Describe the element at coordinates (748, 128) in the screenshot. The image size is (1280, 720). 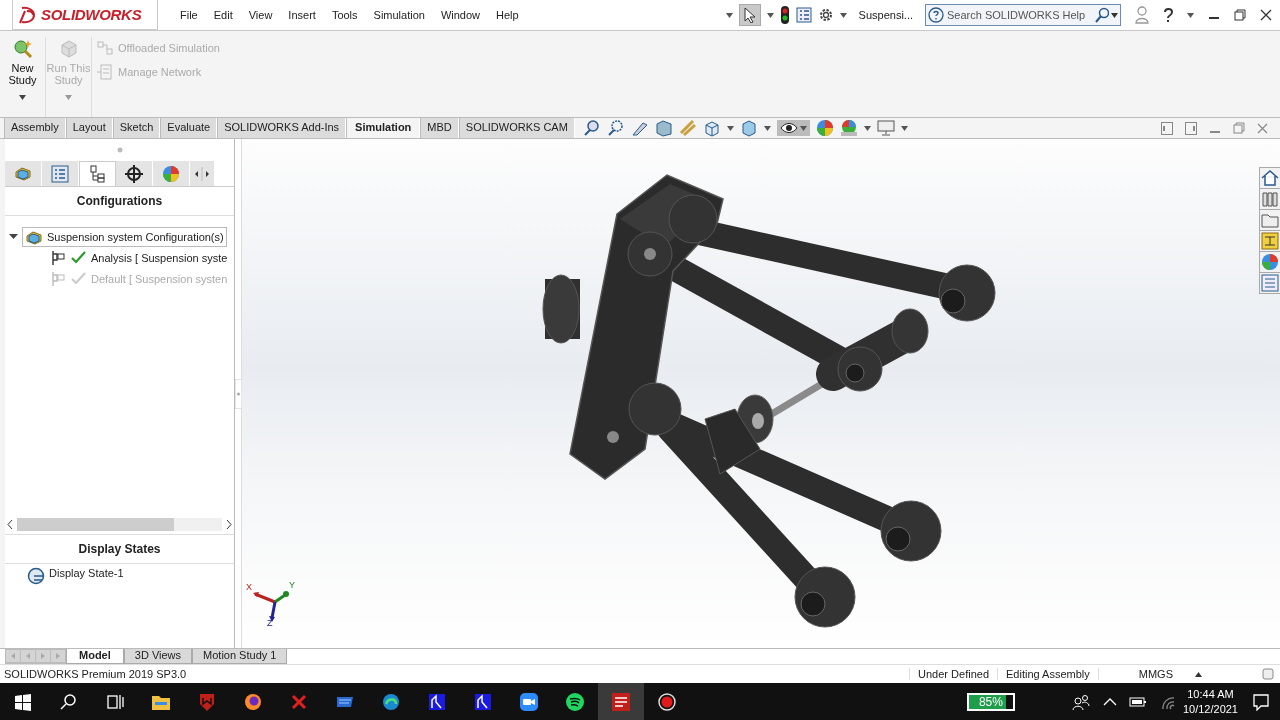
I see `display-style-icon` at that location.